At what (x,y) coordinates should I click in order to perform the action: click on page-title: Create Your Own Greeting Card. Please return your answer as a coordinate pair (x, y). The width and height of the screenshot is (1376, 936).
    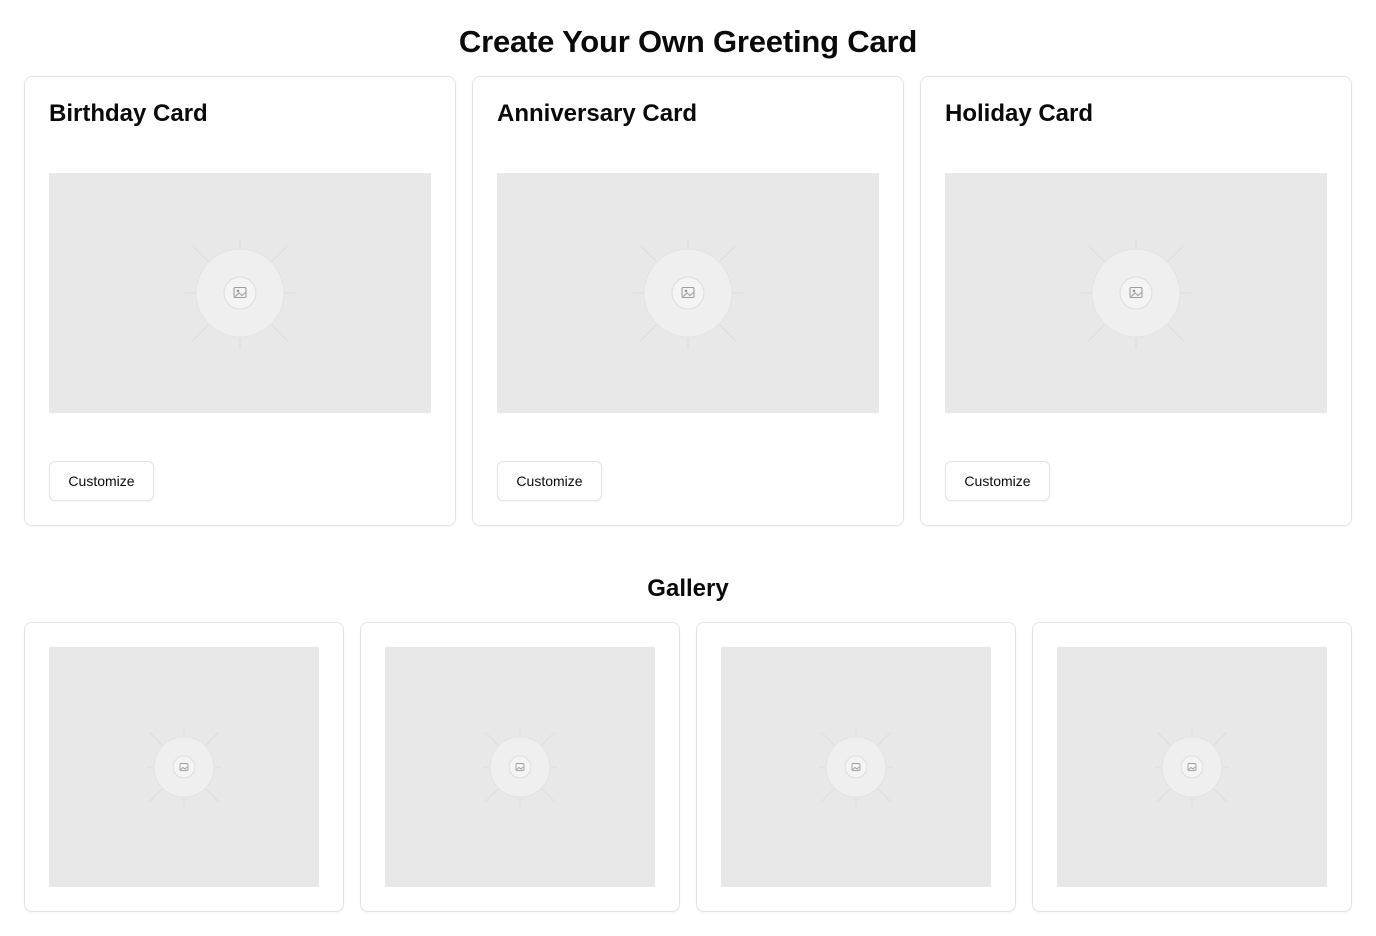
    Looking at the image, I should click on (688, 41).